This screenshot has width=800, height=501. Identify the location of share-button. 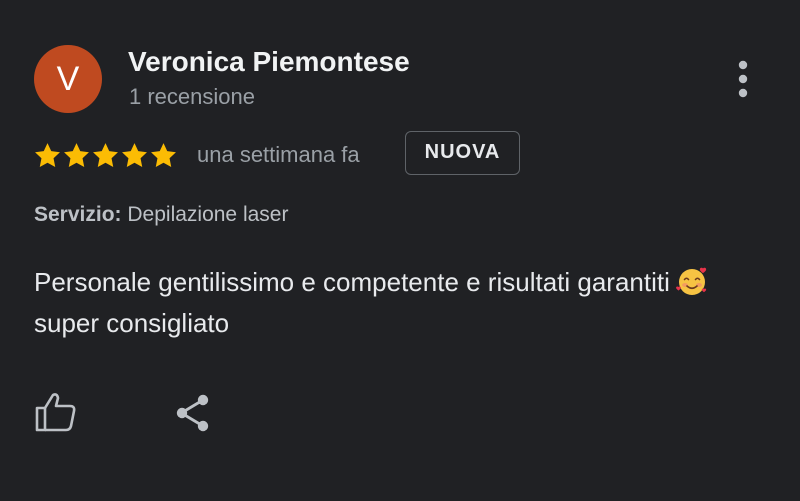
(193, 413).